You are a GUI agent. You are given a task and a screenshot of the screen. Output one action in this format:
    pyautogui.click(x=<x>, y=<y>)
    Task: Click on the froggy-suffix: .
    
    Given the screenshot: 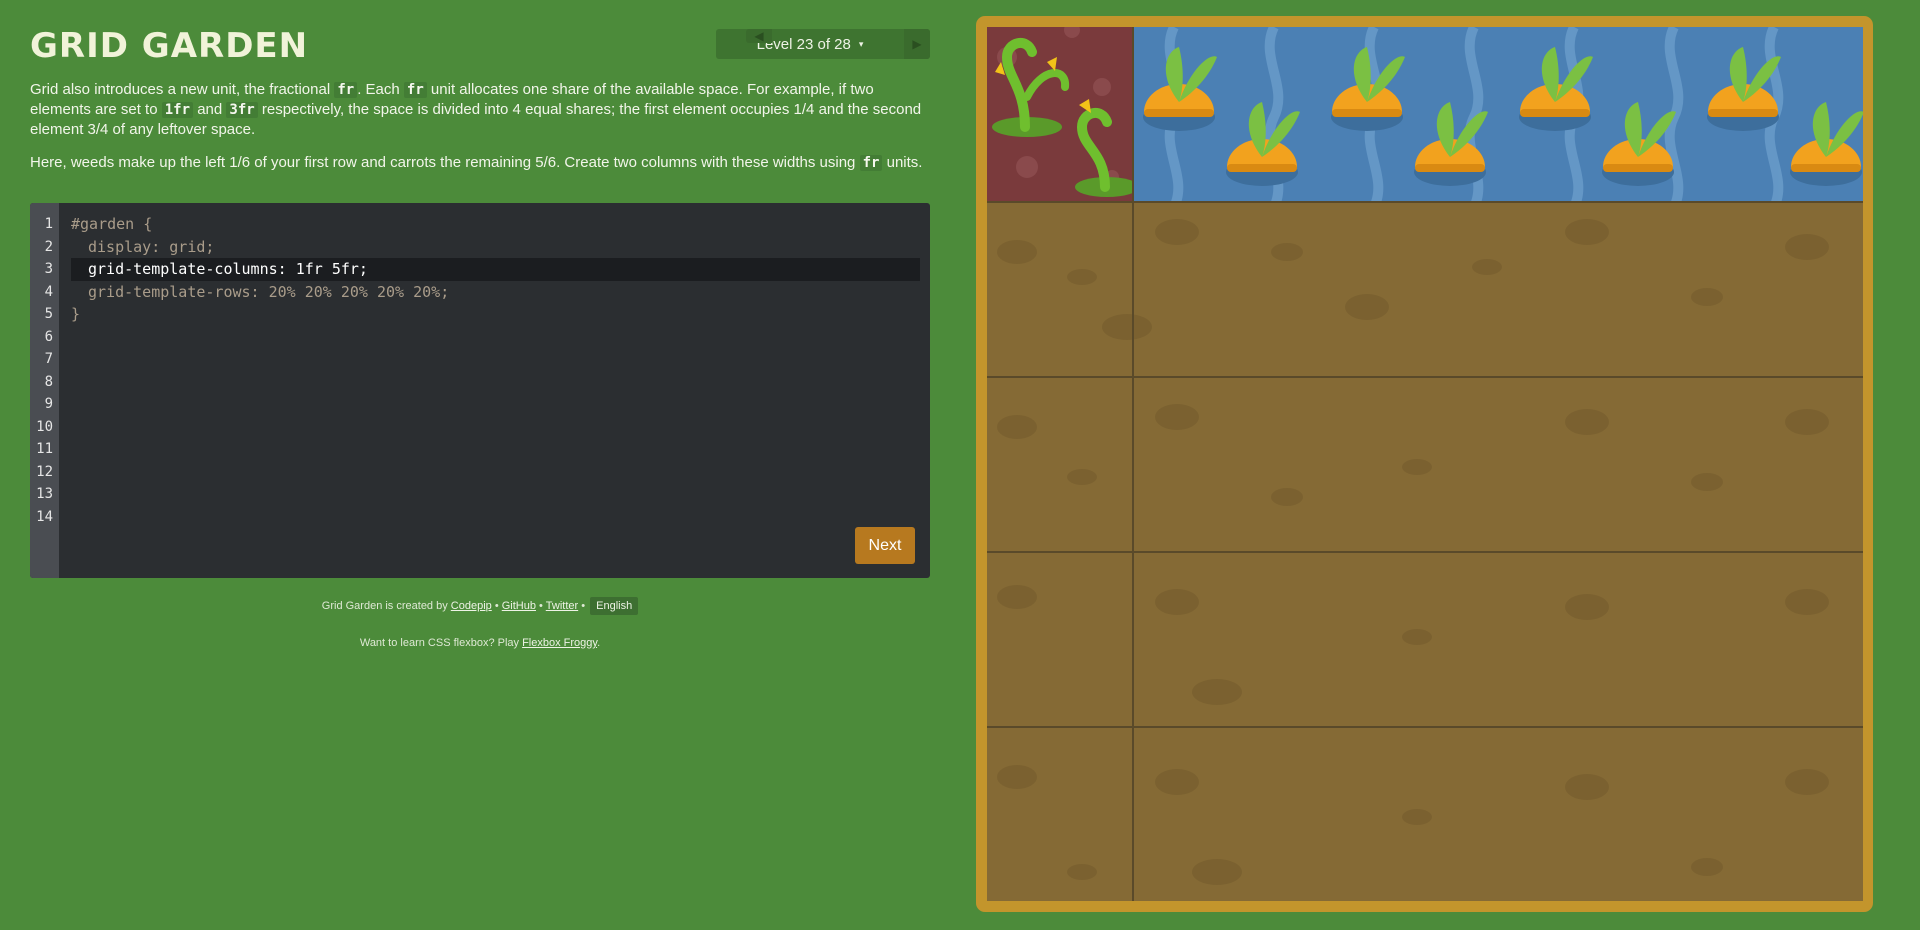 What is the action you would take?
    pyautogui.click(x=599, y=643)
    